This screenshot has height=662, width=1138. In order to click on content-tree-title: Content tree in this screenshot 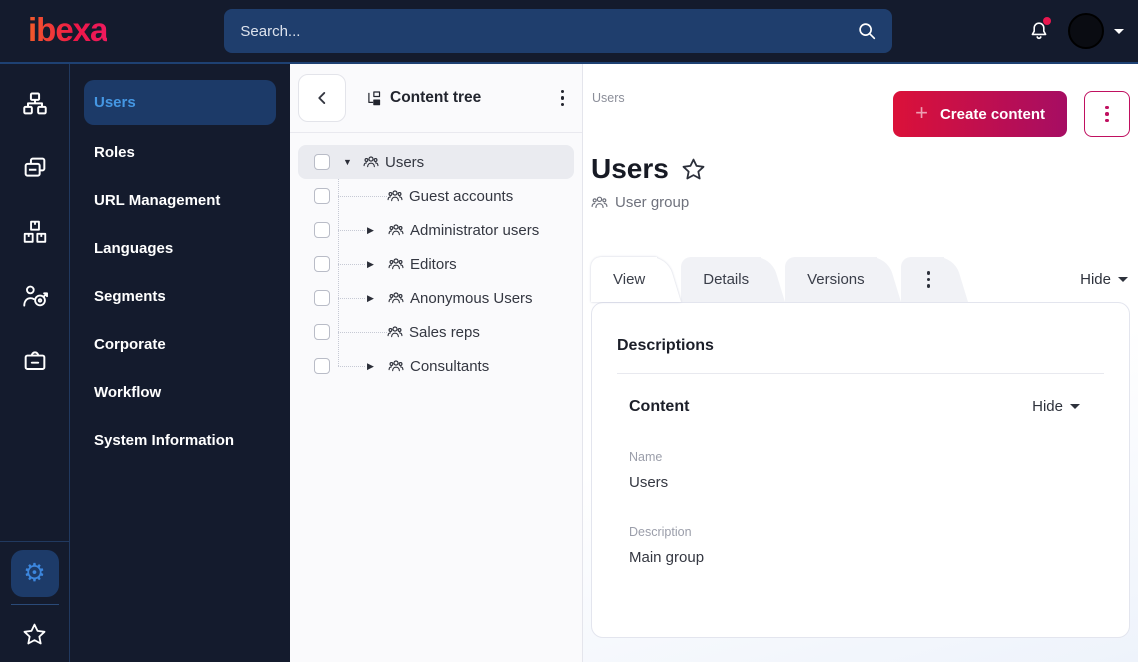, I will do `click(423, 98)`.